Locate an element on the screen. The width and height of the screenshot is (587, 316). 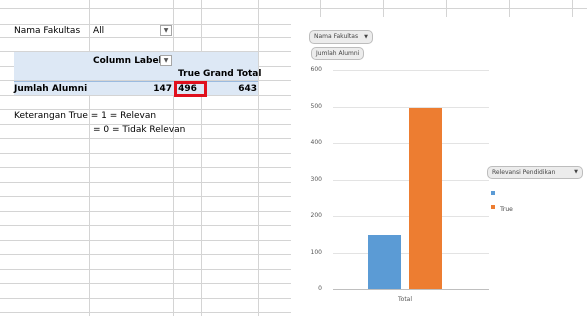
chart-value-label: Jumlah Alumni is located at coordinates (338, 53).